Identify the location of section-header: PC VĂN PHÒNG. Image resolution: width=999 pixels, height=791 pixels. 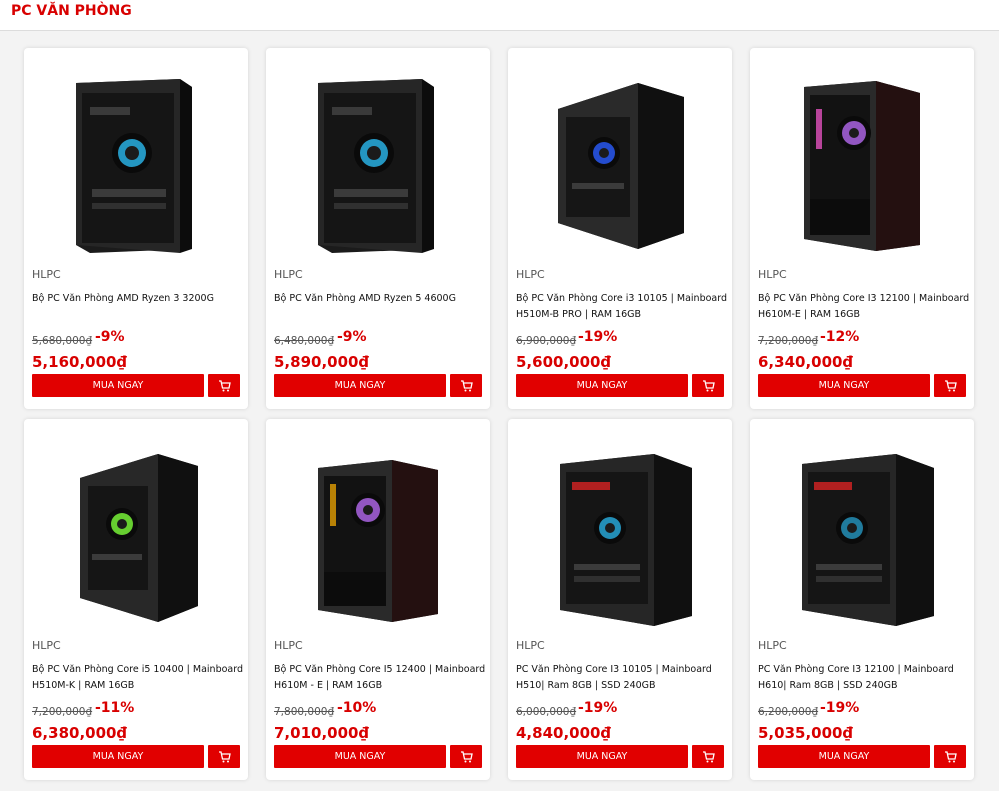
(499, 15).